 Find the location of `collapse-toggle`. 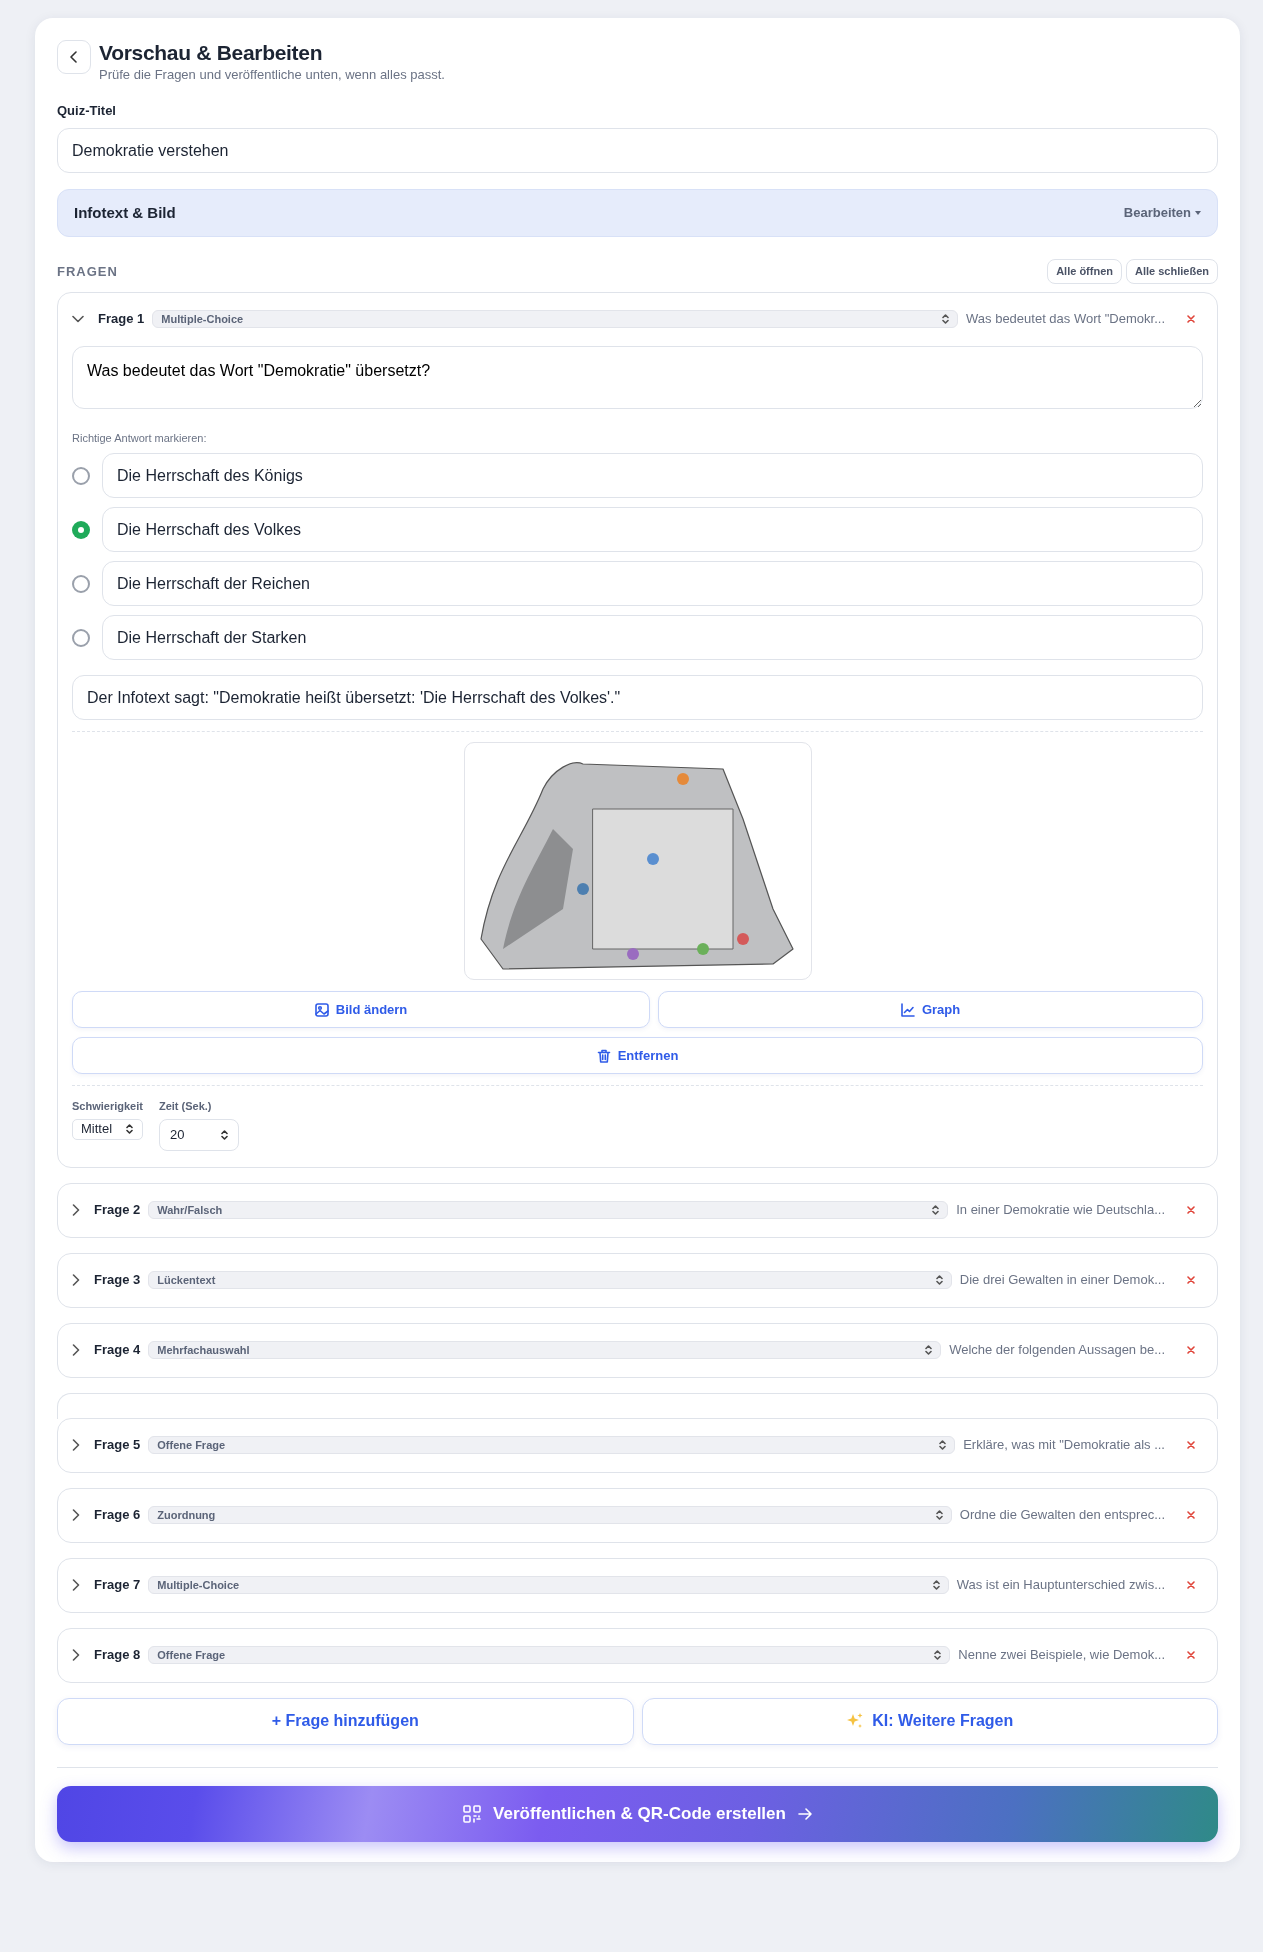

collapse-toggle is located at coordinates (78, 319).